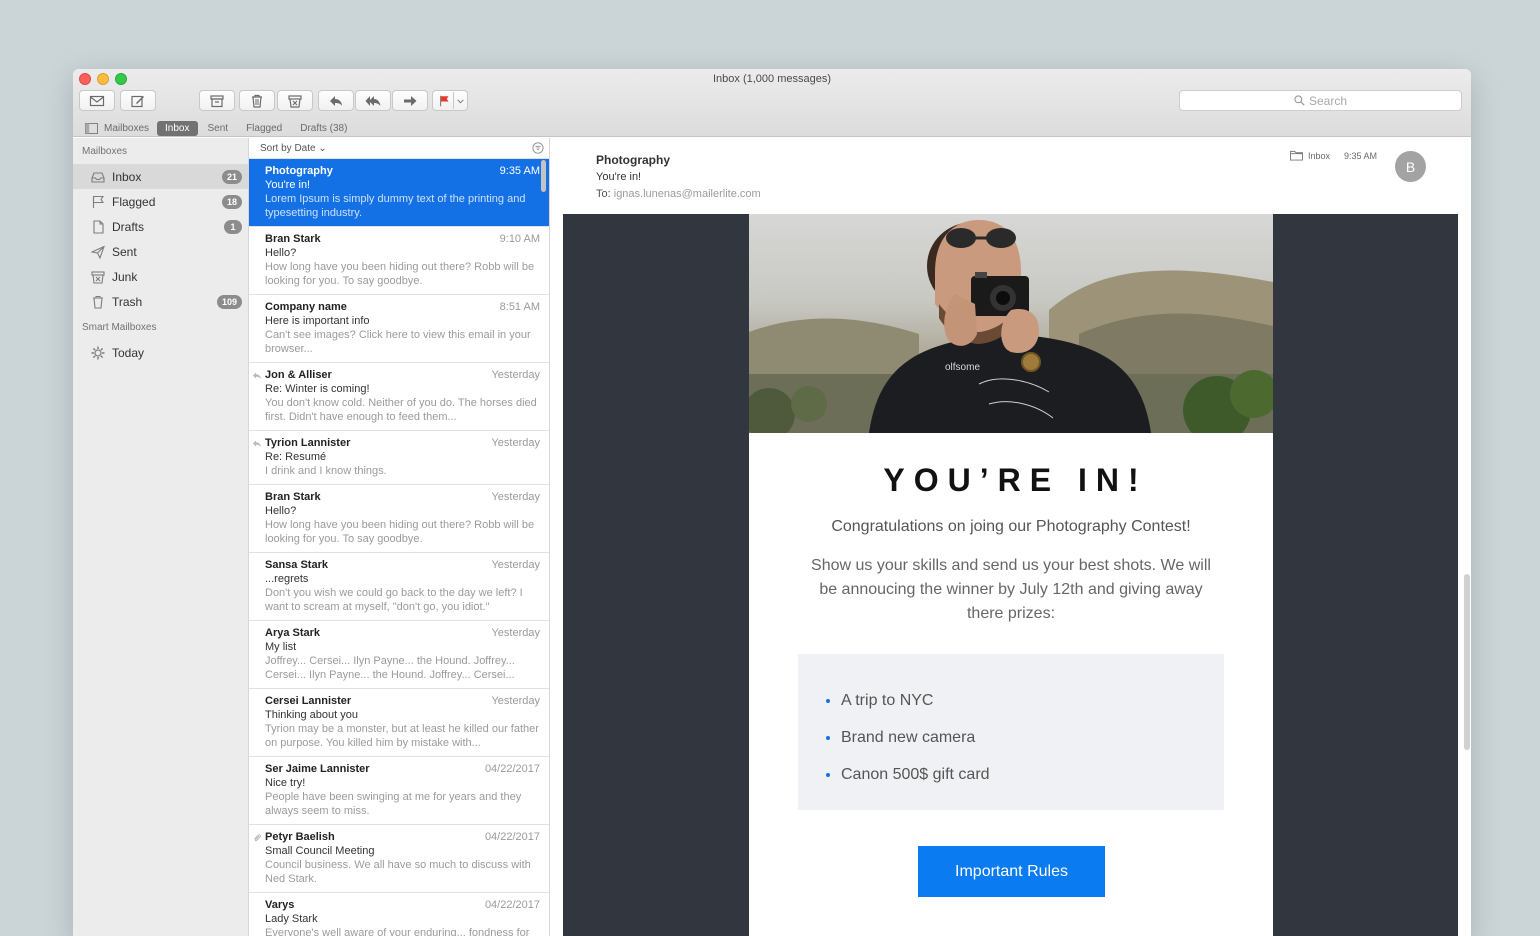  I want to click on sort-label: Sort by Date, so click(288, 148).